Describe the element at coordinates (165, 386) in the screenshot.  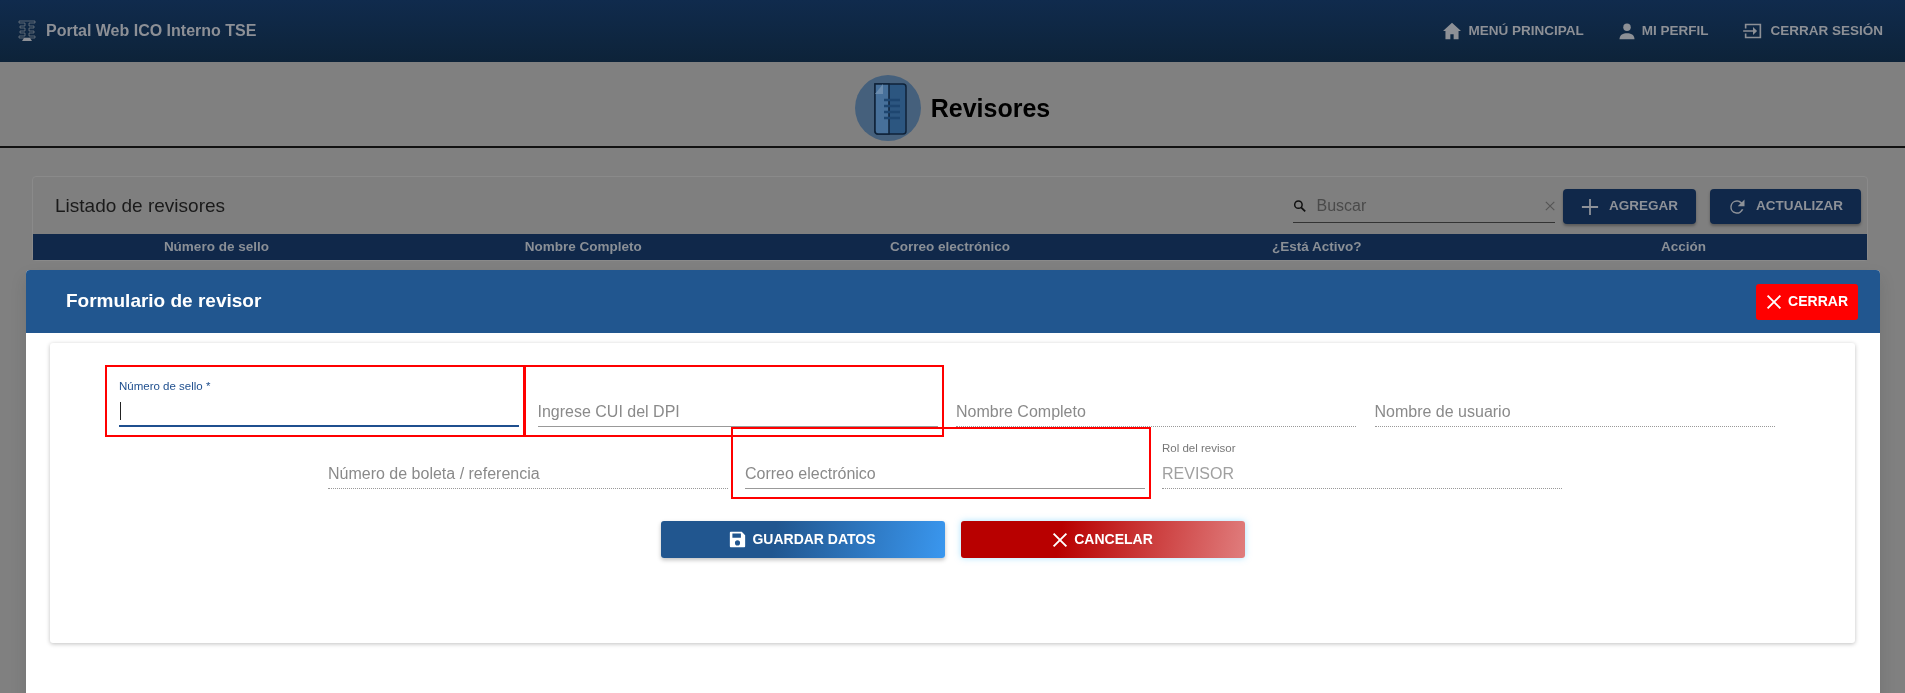
I see `field-label: Número de sello *` at that location.